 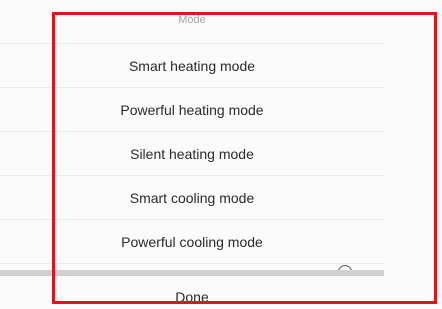 I want to click on option-silent-heating: Silent heating mode, so click(x=192, y=153).